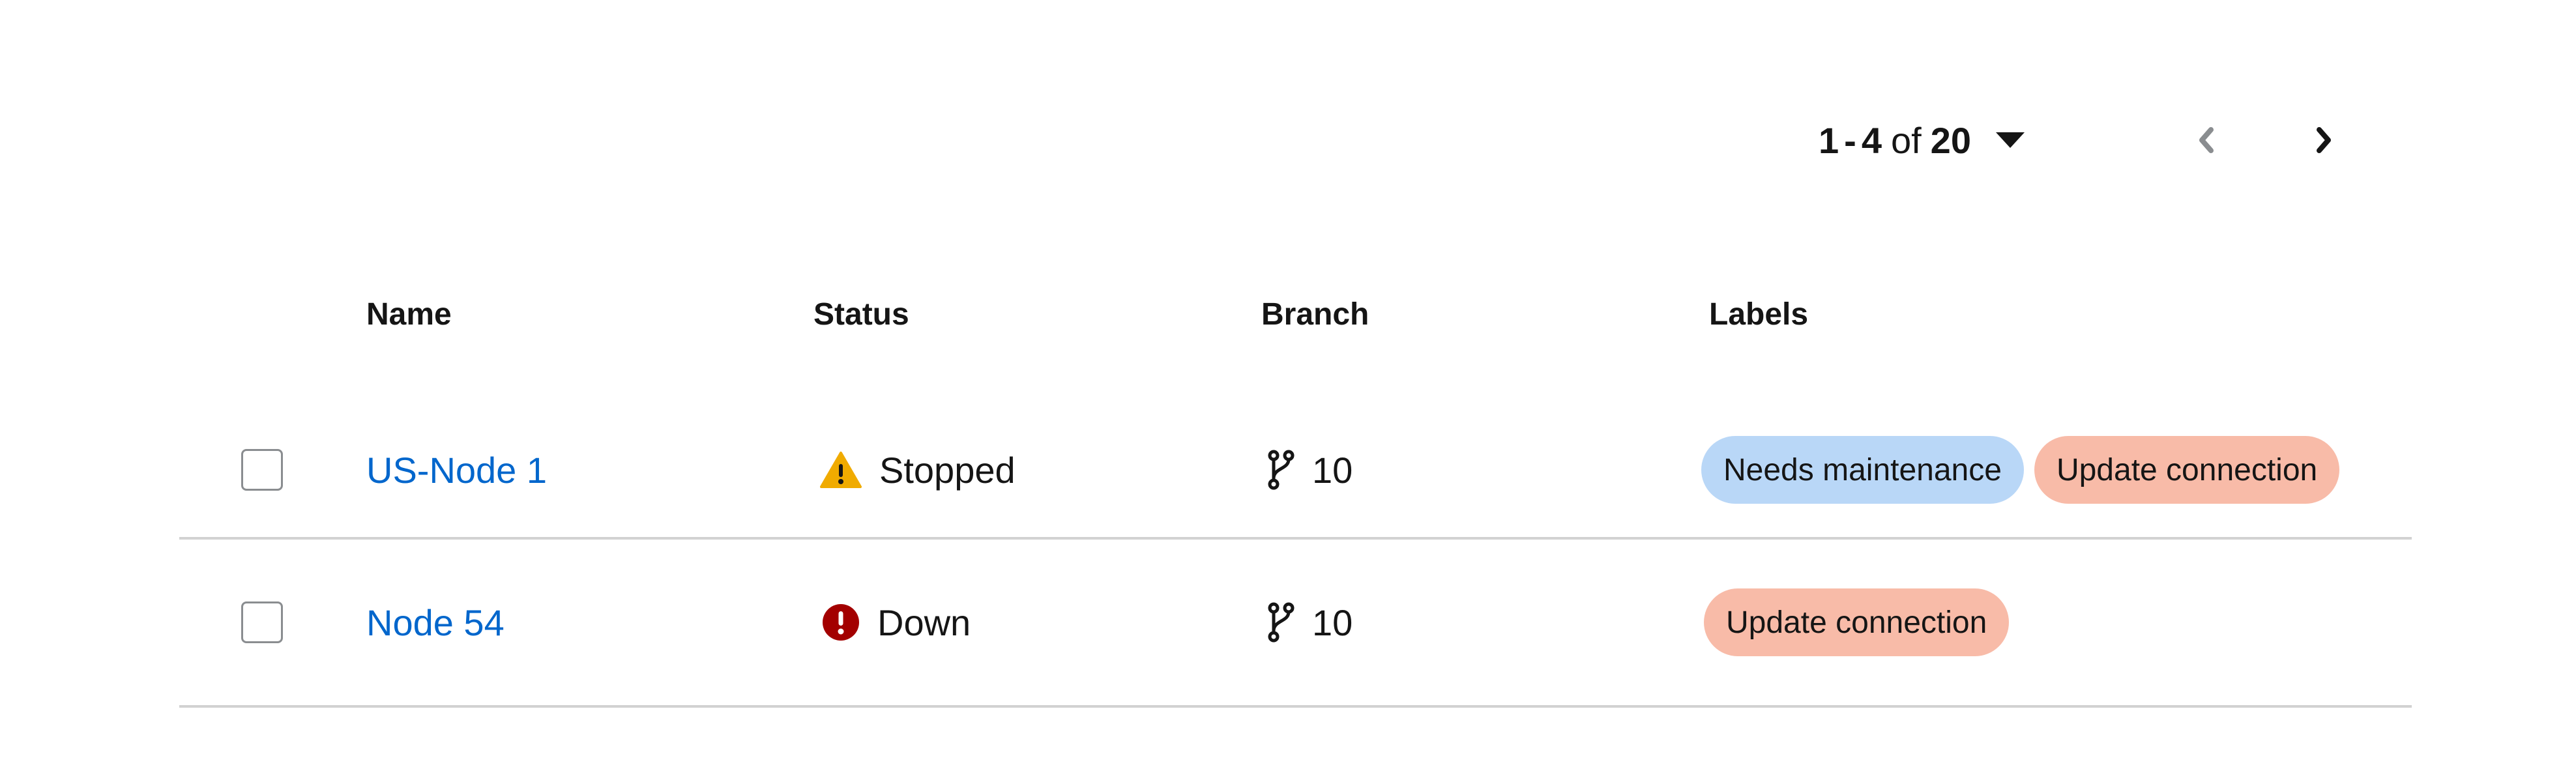 Image resolution: width=2576 pixels, height=782 pixels. Describe the element at coordinates (841, 470) in the screenshot. I see `warning-triangle-icon` at that location.